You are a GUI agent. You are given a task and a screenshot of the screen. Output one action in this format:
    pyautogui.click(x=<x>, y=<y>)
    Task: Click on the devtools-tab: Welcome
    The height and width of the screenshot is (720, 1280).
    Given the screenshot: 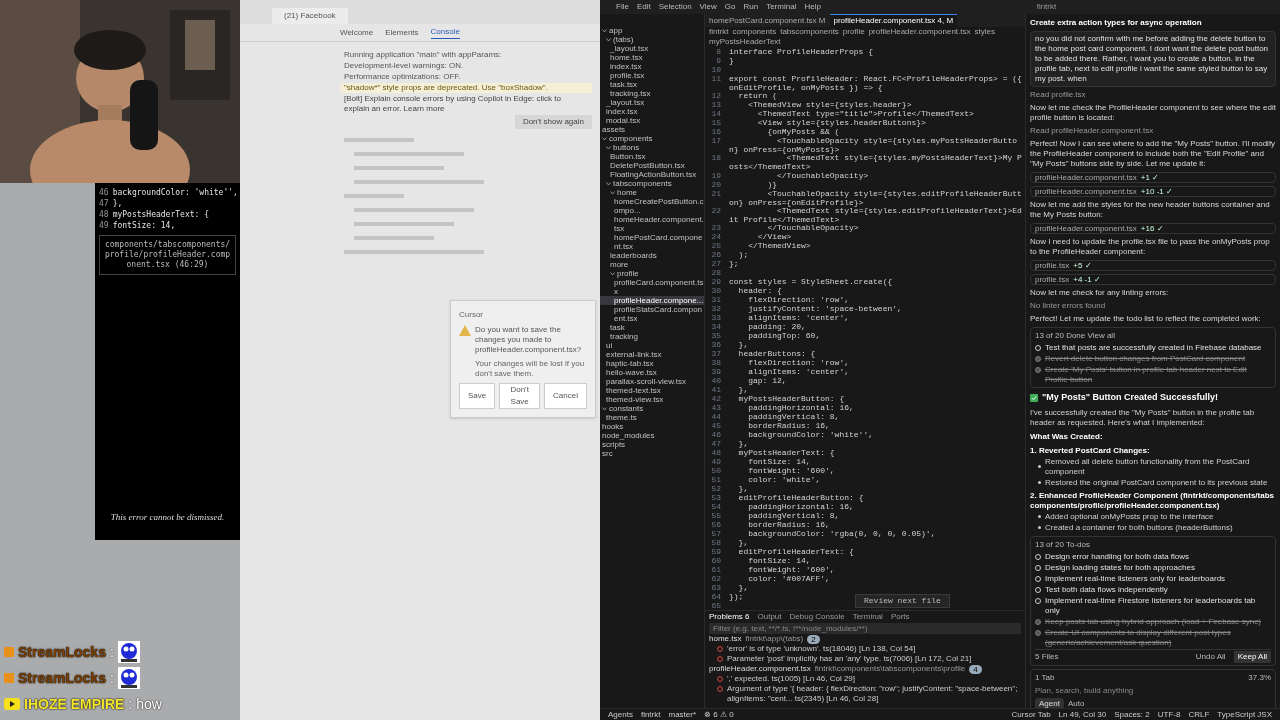 What is the action you would take?
    pyautogui.click(x=357, y=32)
    